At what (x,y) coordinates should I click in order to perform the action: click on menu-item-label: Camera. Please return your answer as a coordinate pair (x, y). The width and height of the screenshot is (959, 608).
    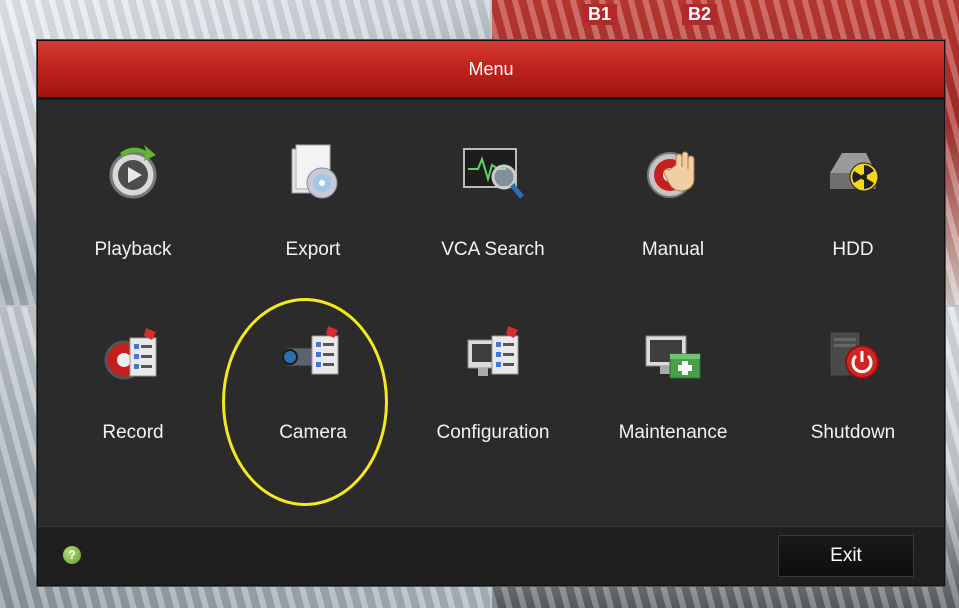
    Looking at the image, I should click on (313, 432).